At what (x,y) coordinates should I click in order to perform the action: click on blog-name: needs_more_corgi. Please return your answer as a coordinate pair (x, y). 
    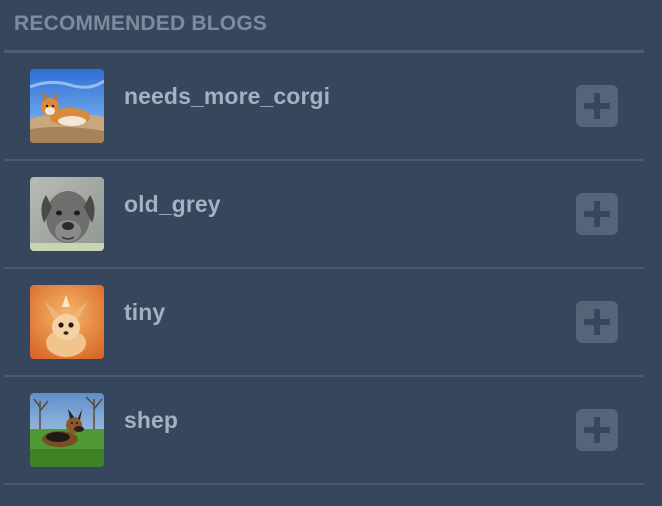
    Looking at the image, I should click on (227, 96).